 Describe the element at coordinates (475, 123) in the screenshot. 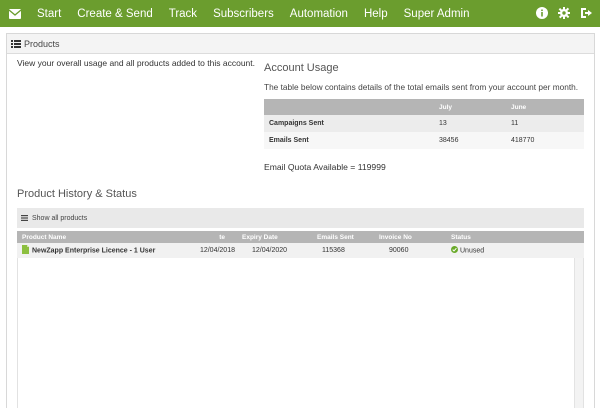

I see `cell-july: 13` at that location.